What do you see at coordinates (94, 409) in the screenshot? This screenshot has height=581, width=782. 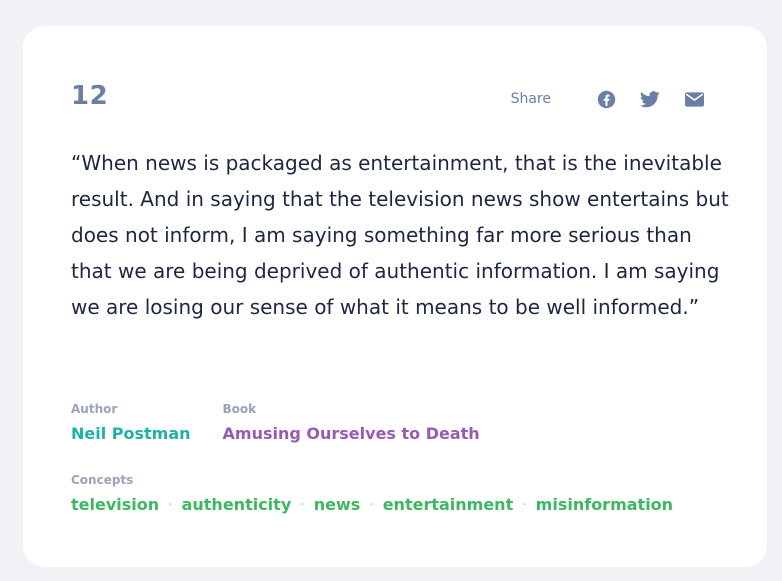 I see `author-label: Author` at bounding box center [94, 409].